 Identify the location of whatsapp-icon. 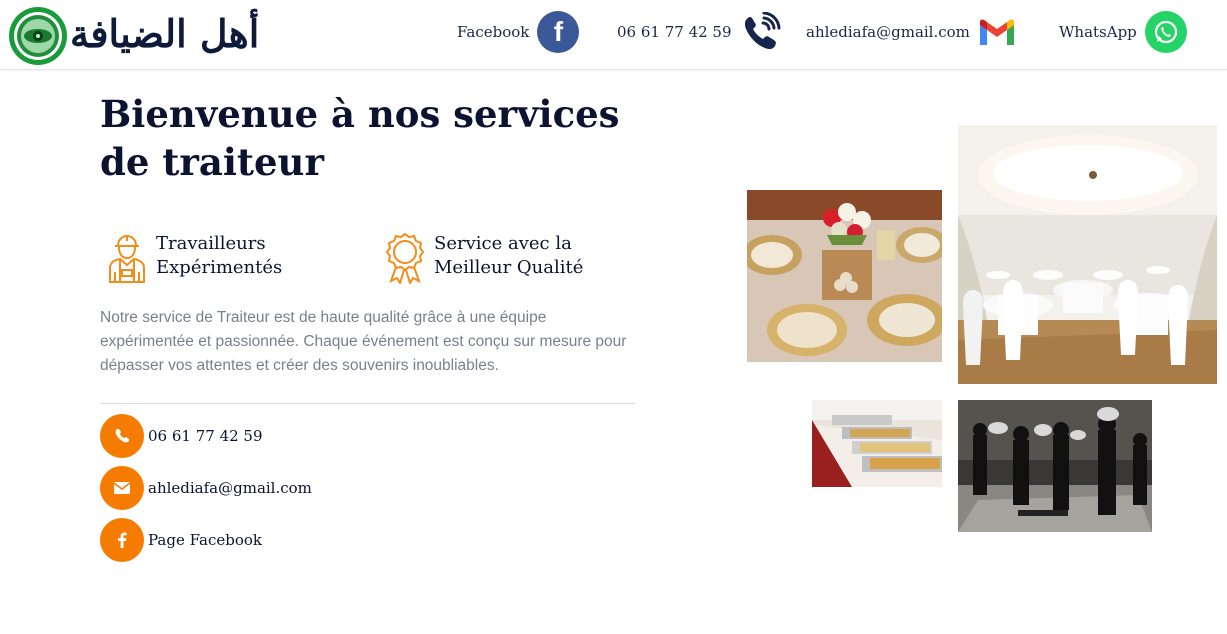
(1165, 32).